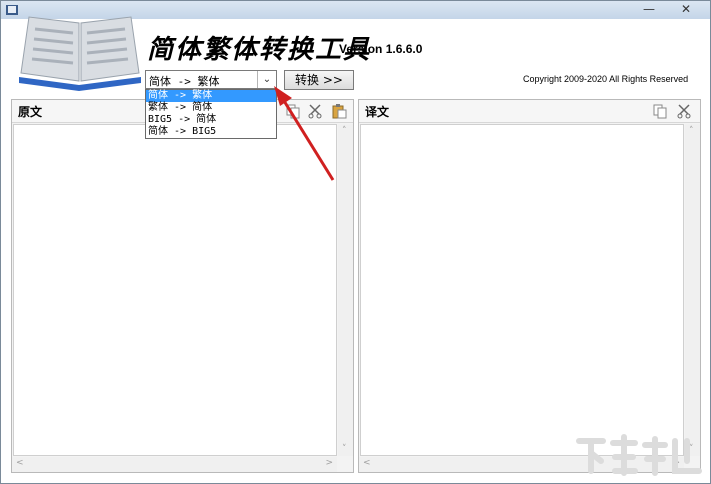 This screenshot has width=711, height=484. Describe the element at coordinates (344, 449) in the screenshot. I see `scroll-down-icon: ˅` at that location.